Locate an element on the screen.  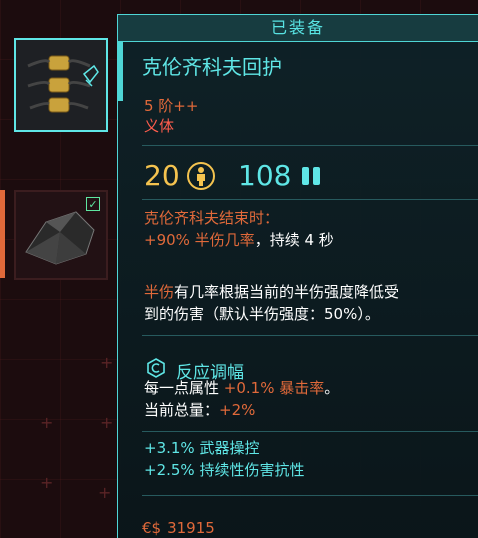
modifier-line1-suffix: 。 is located at coordinates (332, 388).